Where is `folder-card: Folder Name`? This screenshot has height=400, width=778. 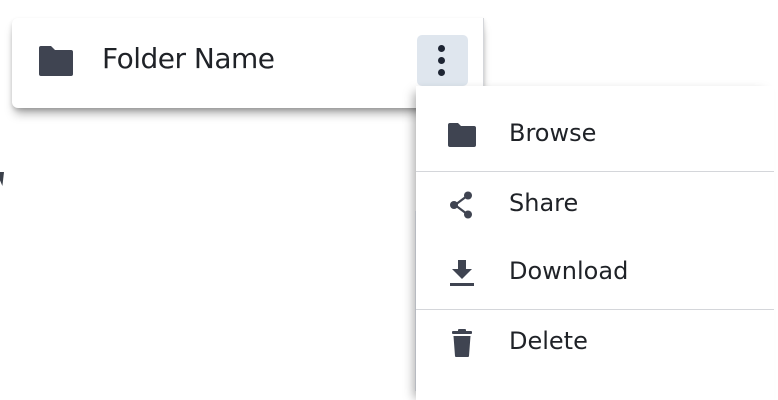 folder-card: Folder Name is located at coordinates (248, 63).